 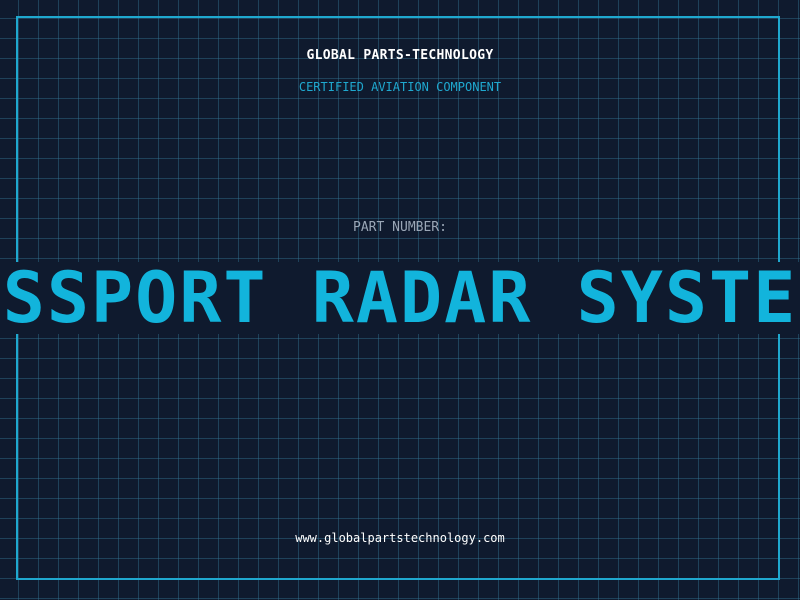 What do you see at coordinates (400, 227) in the screenshot?
I see `part-number-label: PART NUMBER:` at bounding box center [400, 227].